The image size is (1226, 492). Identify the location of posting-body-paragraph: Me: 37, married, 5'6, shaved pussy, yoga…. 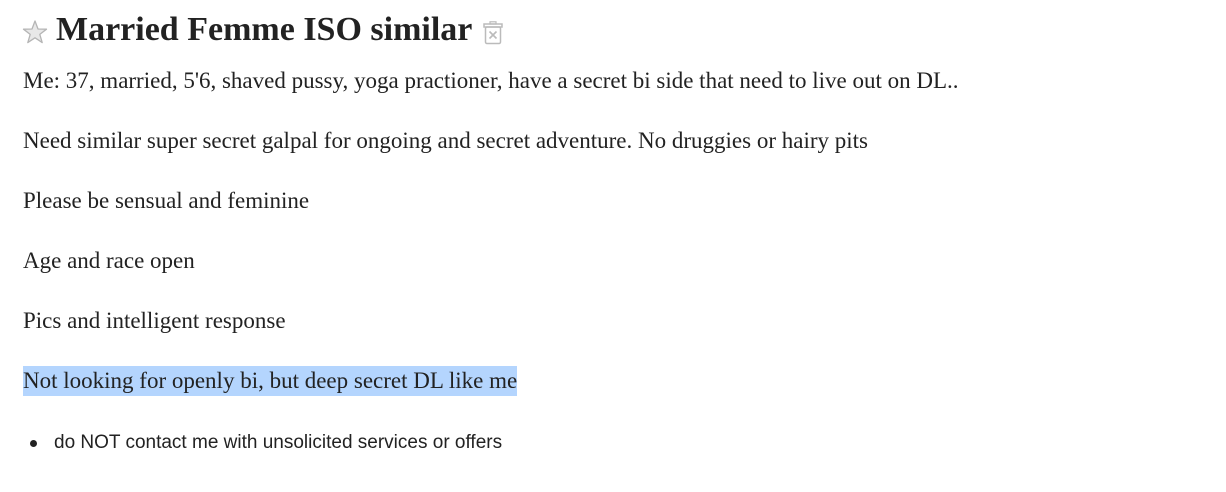
(491, 80).